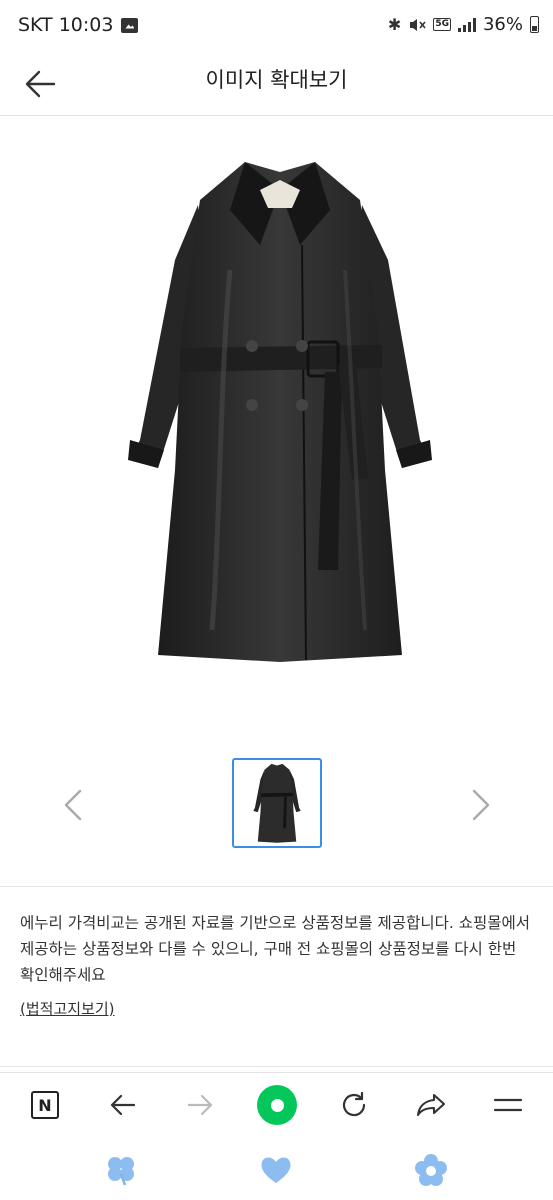 This screenshot has width=553, height=1200. What do you see at coordinates (418, 24) in the screenshot?
I see `mute-icon` at bounding box center [418, 24].